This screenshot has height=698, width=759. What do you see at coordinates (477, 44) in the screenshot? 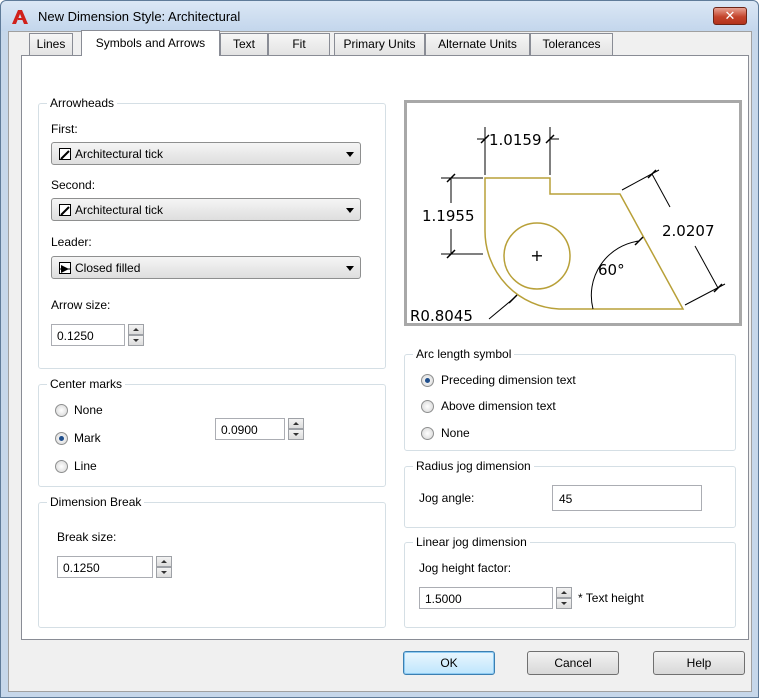
I see `tab-alternate-units: Alternate Units` at bounding box center [477, 44].